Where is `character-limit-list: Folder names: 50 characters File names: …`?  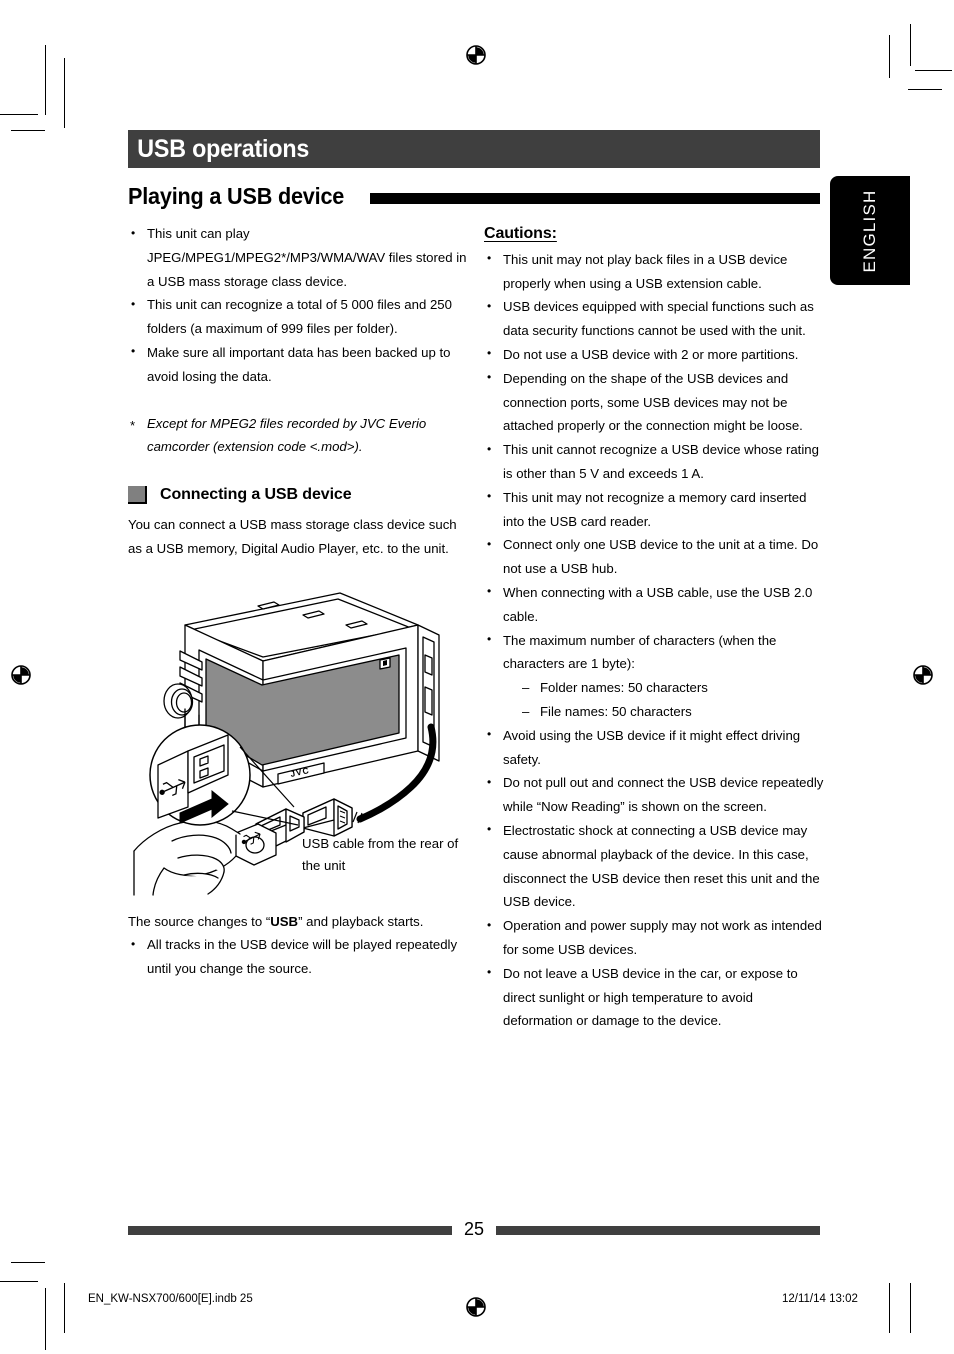
character-limit-list: Folder names: 50 characters File names: … is located at coordinates (663, 700).